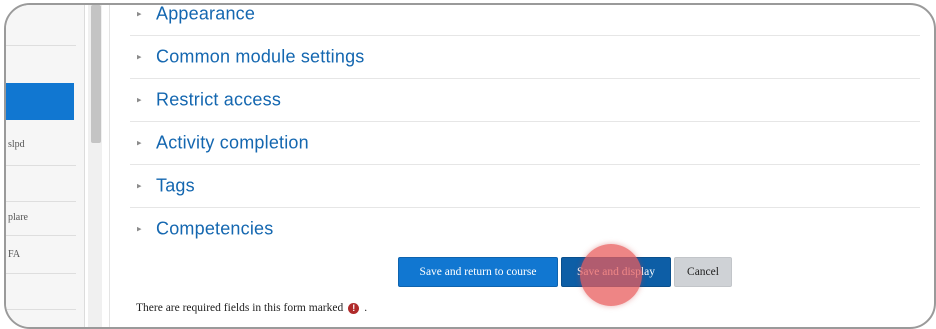  Describe the element at coordinates (478, 272) in the screenshot. I see `save-and-return-button: Save and return to course` at that location.